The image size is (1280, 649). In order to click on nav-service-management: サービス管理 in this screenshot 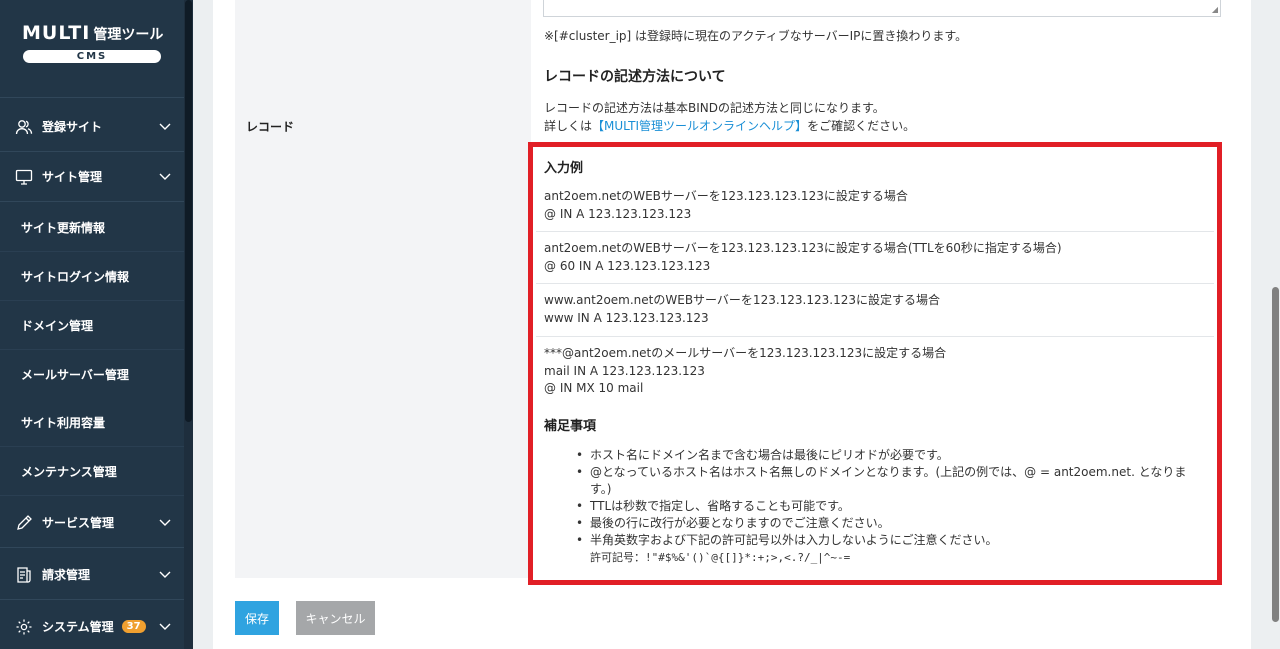, I will do `click(92, 523)`.